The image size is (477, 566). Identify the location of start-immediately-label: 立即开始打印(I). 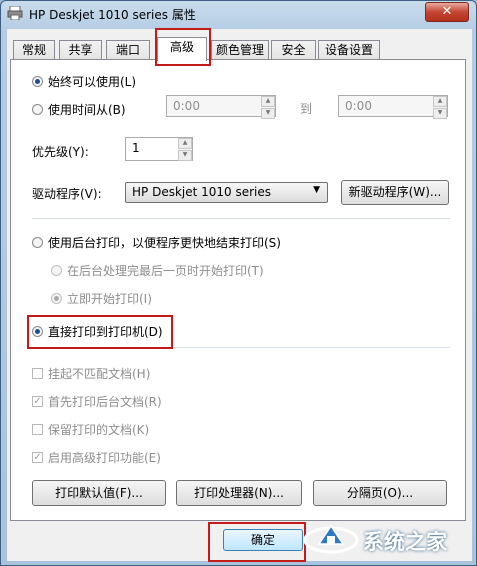
(109, 299).